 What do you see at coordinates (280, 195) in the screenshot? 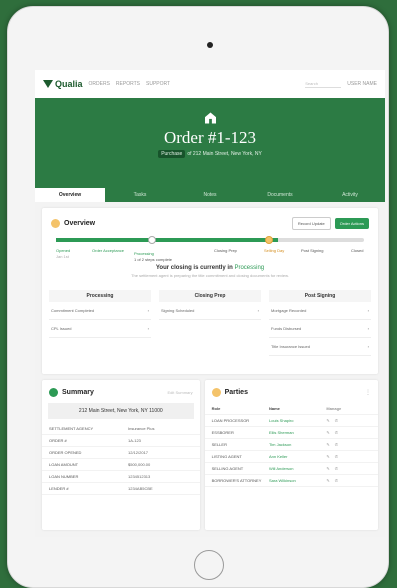
I see `tab-documents: Documents` at bounding box center [280, 195].